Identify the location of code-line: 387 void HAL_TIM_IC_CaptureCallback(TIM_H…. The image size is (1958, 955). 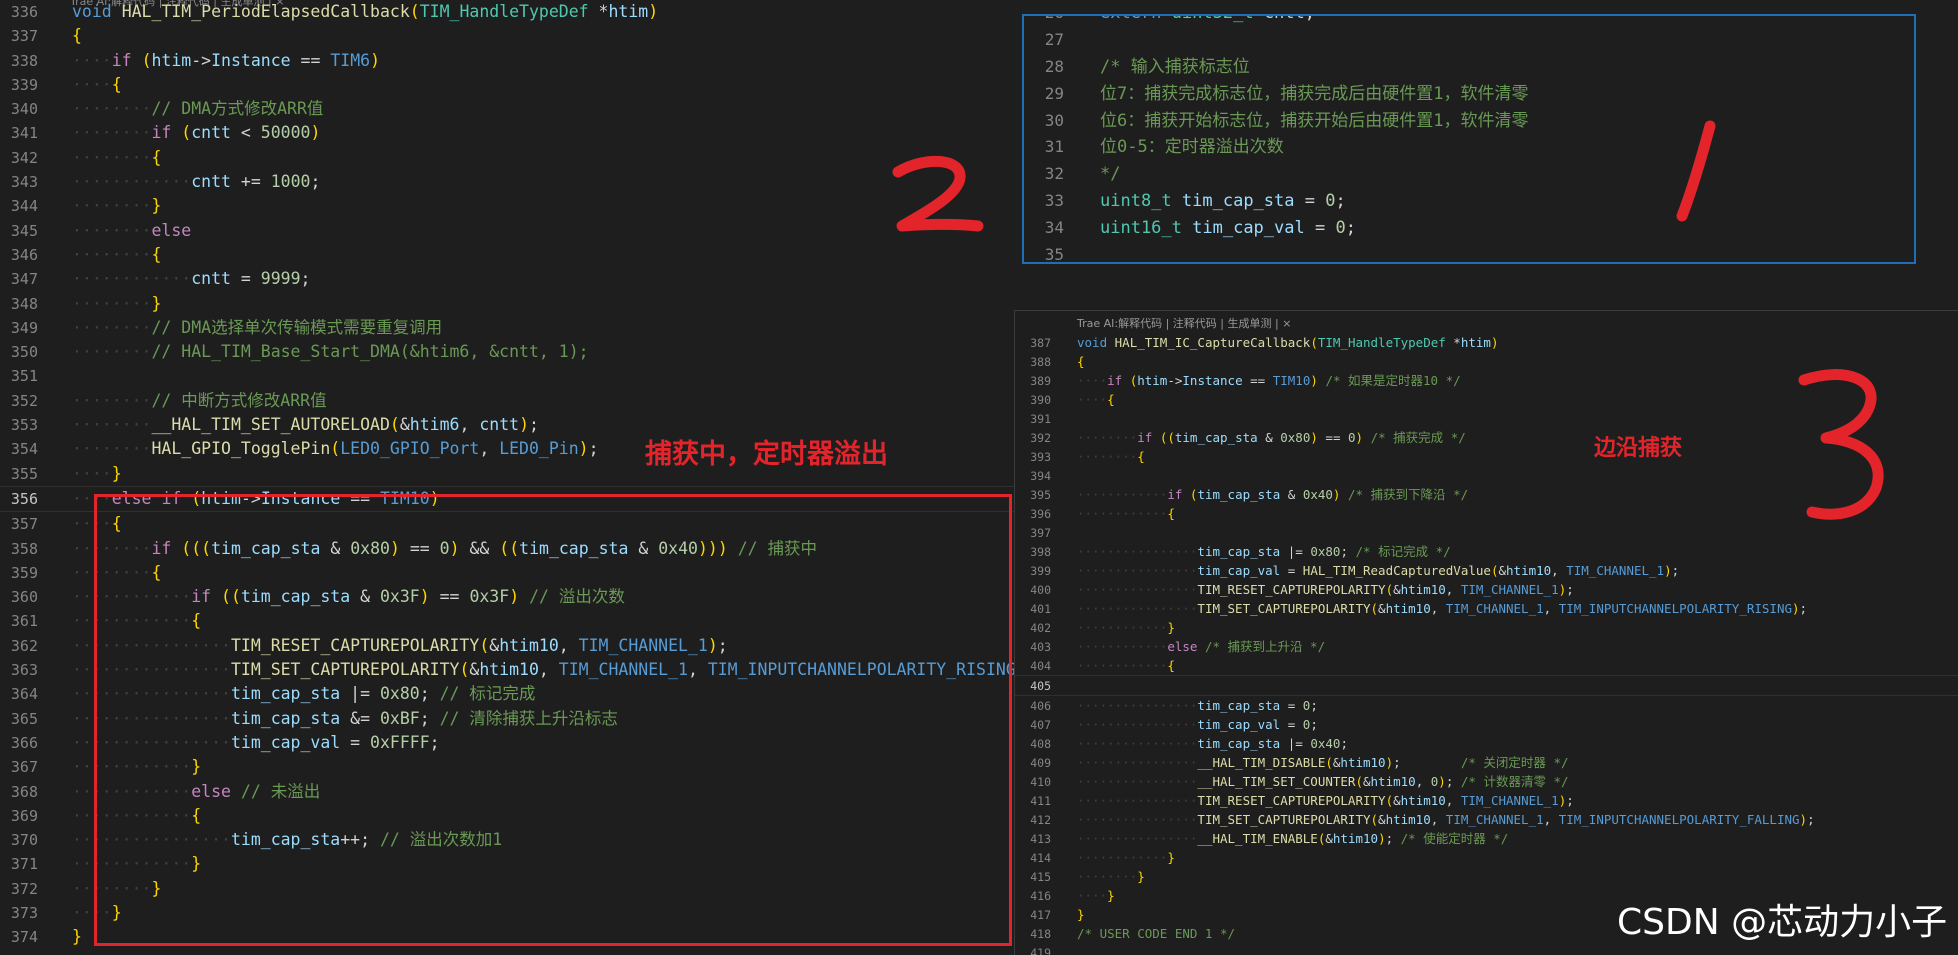
(1486, 342).